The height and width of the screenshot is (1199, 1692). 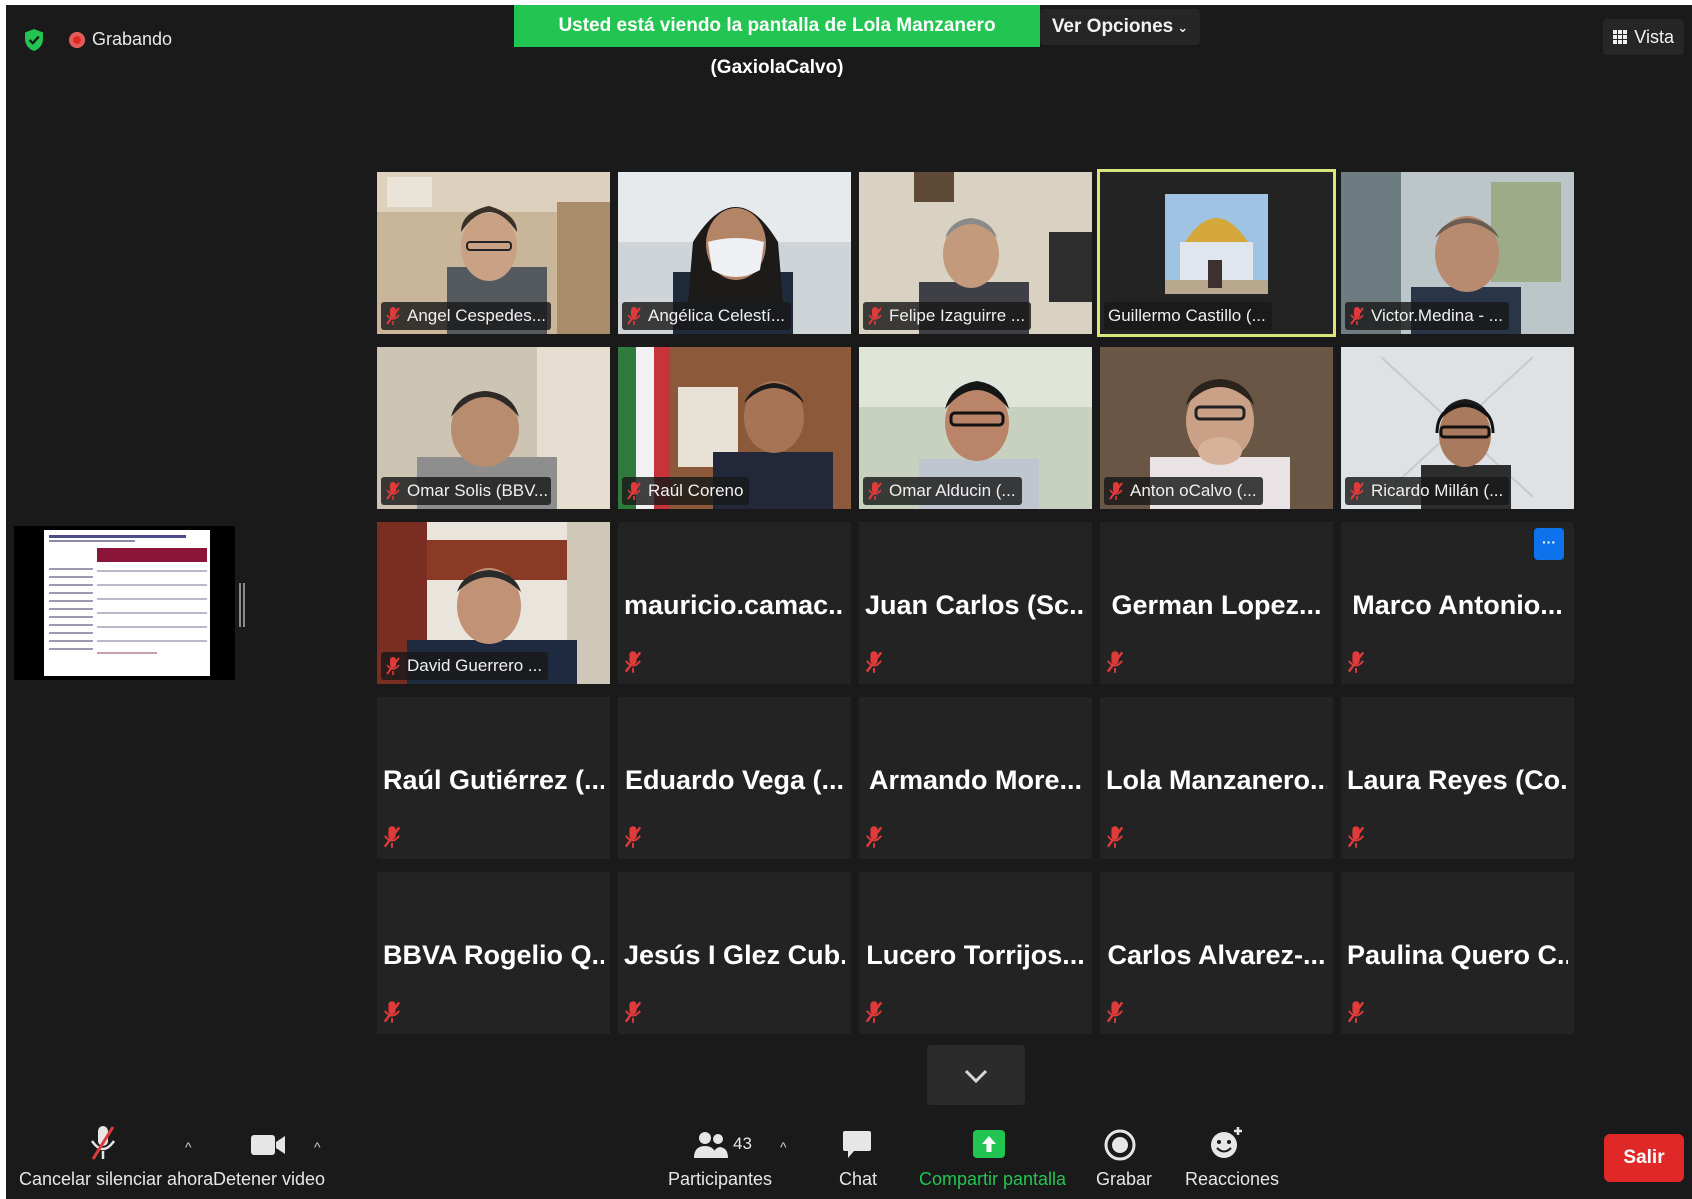 What do you see at coordinates (268, 1147) in the screenshot?
I see `stop-video-button` at bounding box center [268, 1147].